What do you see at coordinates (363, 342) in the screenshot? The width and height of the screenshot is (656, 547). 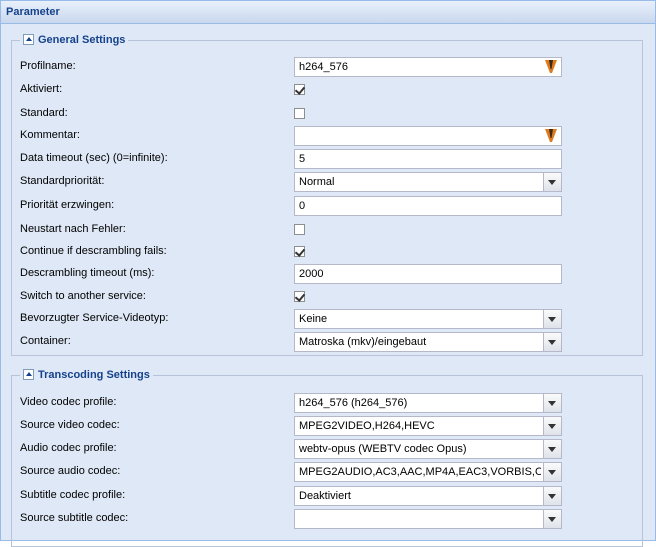 I see `field-value: Matroska (mkv)/eingebaut` at bounding box center [363, 342].